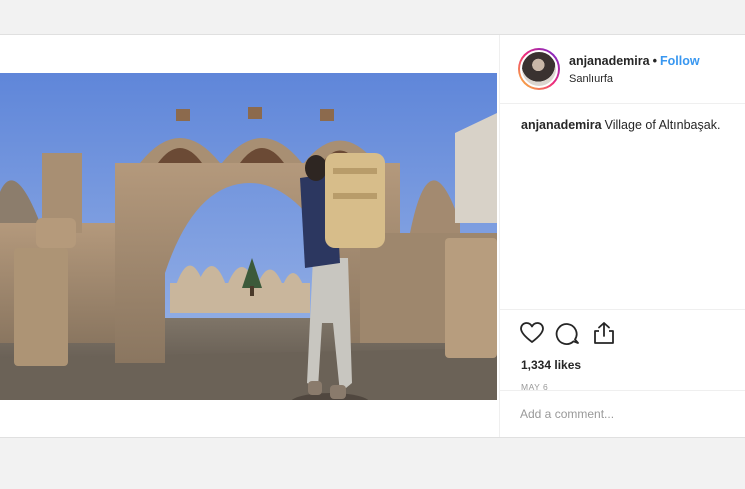 This screenshot has height=489, width=745. What do you see at coordinates (609, 61) in the screenshot?
I see `header-username: anjanademira` at bounding box center [609, 61].